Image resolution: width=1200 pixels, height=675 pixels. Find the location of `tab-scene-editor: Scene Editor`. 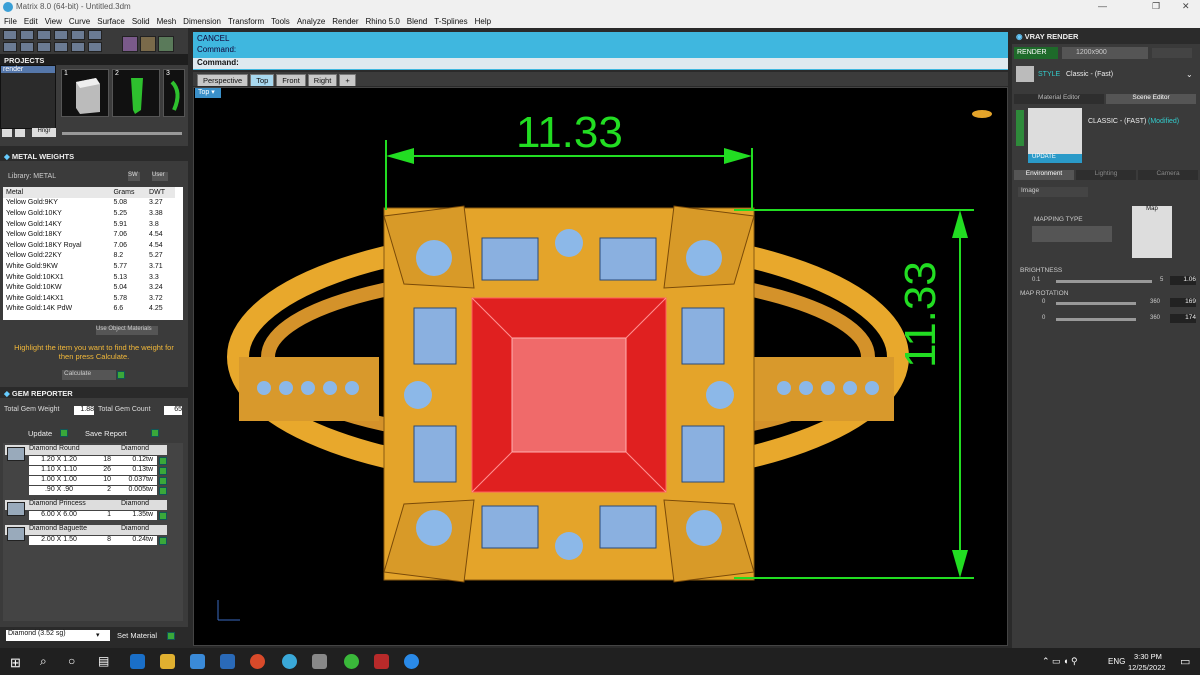

tab-scene-editor: Scene Editor is located at coordinates (1151, 99).